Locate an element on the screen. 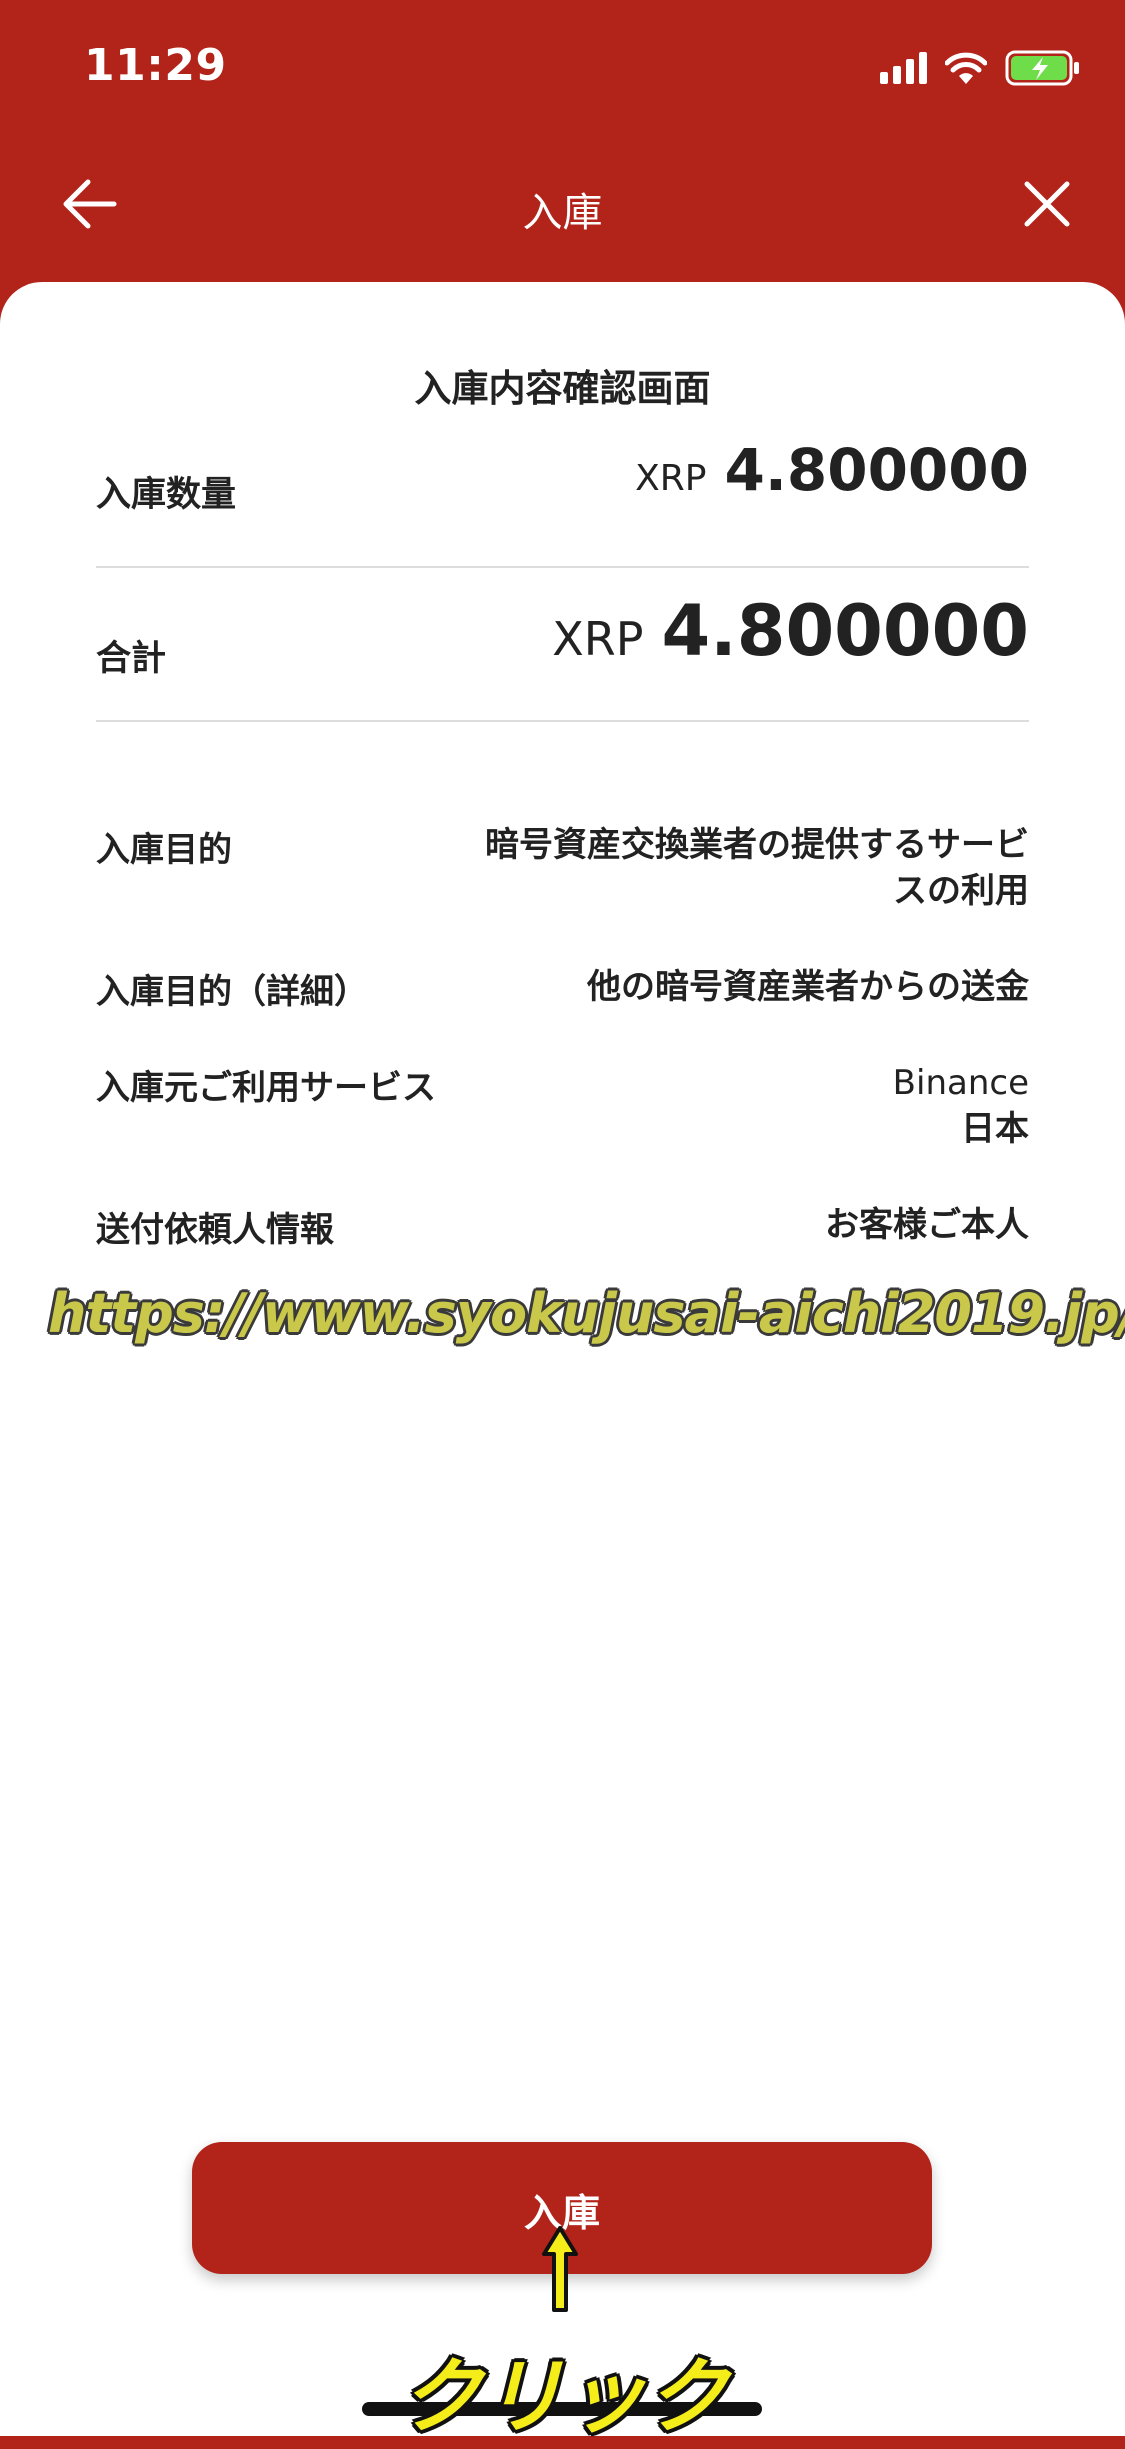 This screenshot has width=1125, height=2449. source-service-label: 入庫元ご利用サービス is located at coordinates (266, 1088).